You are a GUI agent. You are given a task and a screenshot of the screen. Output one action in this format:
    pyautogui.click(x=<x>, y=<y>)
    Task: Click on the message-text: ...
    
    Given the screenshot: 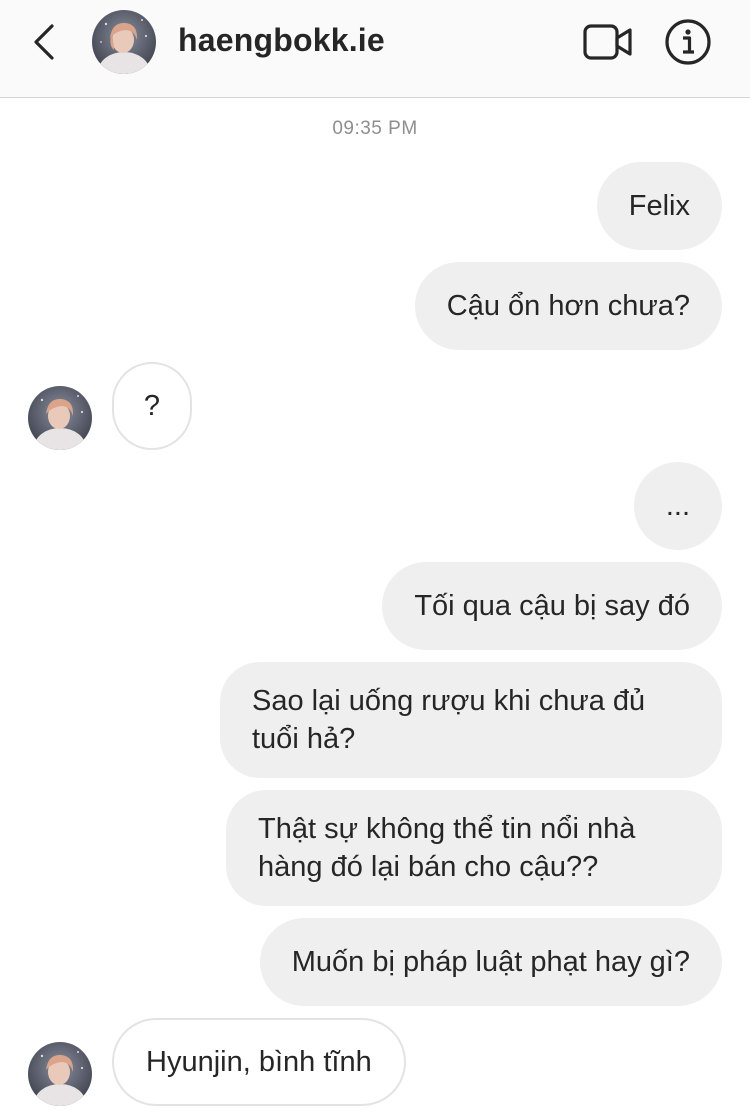 What is the action you would take?
    pyautogui.click(x=677, y=506)
    